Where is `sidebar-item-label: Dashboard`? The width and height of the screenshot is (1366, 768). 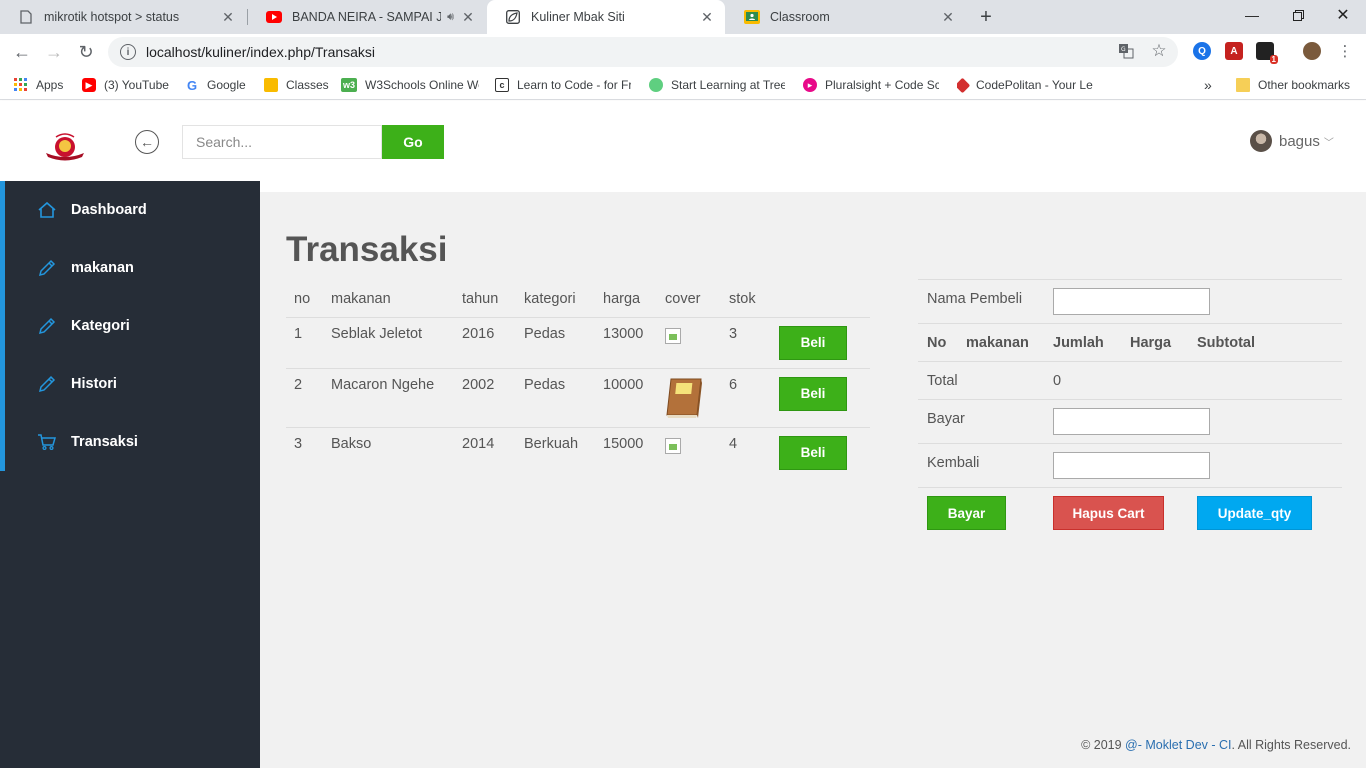
sidebar-item-label: Dashboard is located at coordinates (109, 210).